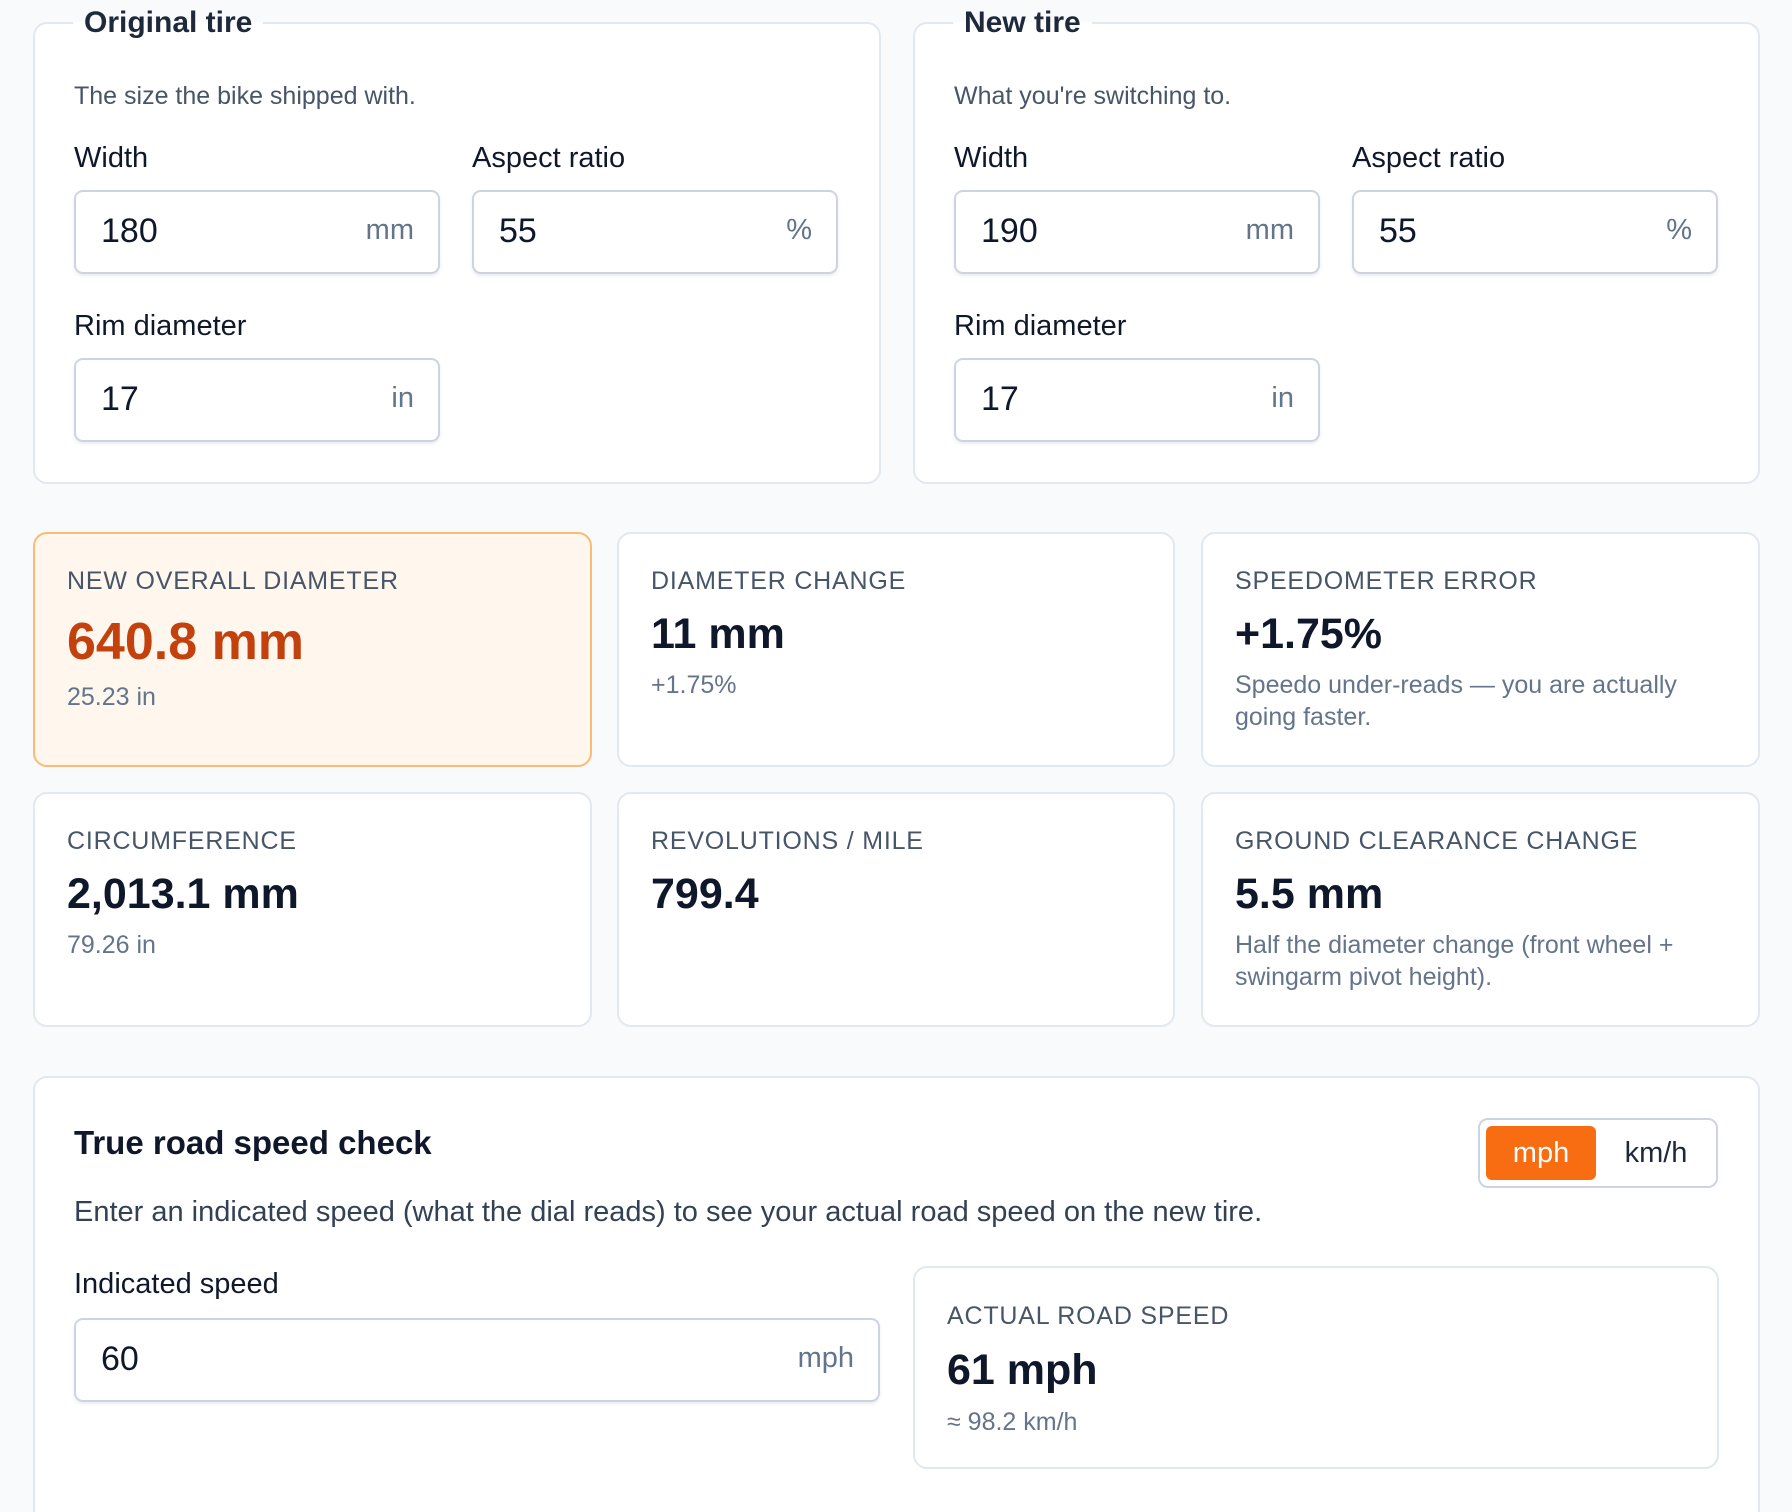 Image resolution: width=1792 pixels, height=1512 pixels. What do you see at coordinates (233, 581) in the screenshot?
I see `stat-label: NEW OVERALL DIAMETER` at bounding box center [233, 581].